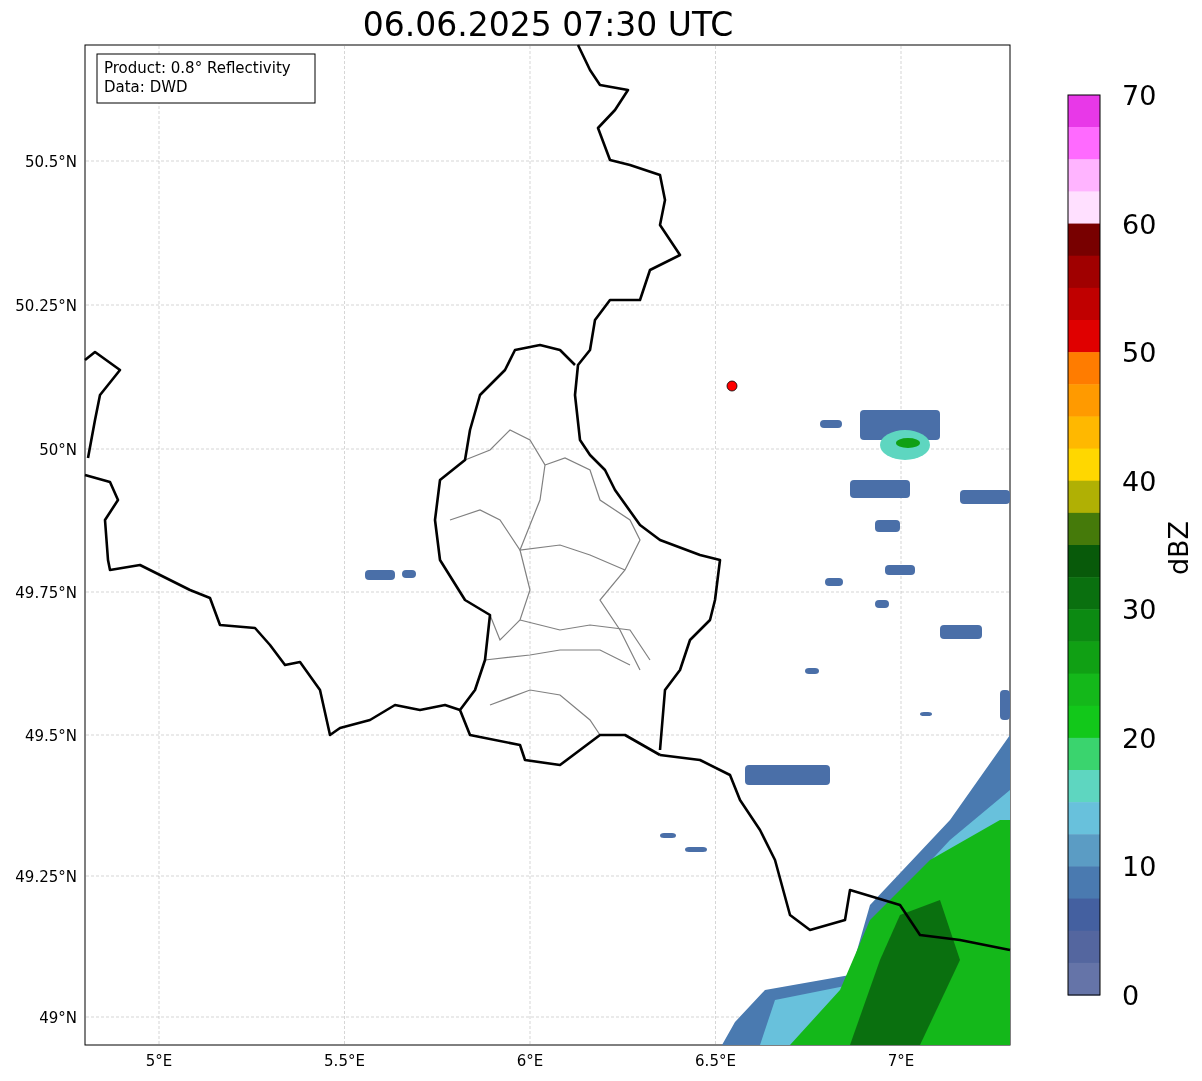 The width and height of the screenshot is (1202, 1081). I want to click on info-text: Product: 0.8° Reflectivity, so click(197, 68).